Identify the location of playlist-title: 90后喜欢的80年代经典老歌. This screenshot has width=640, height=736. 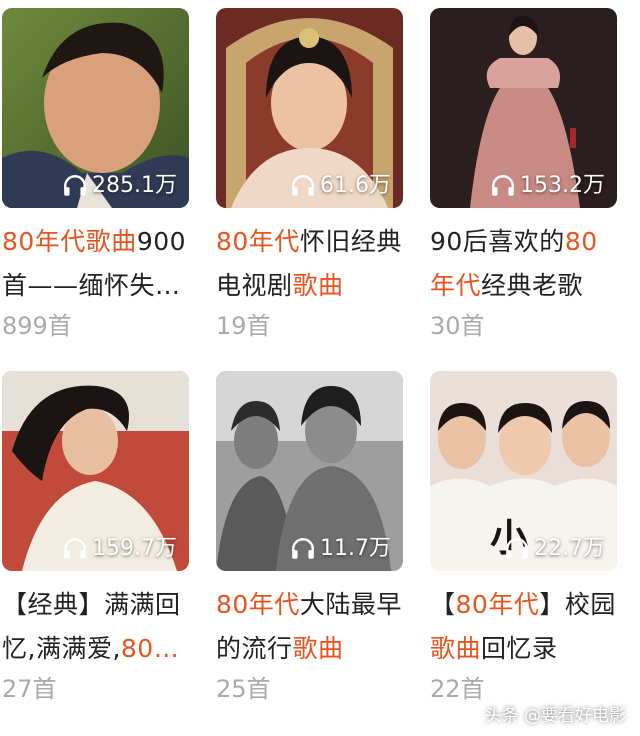
(523, 264).